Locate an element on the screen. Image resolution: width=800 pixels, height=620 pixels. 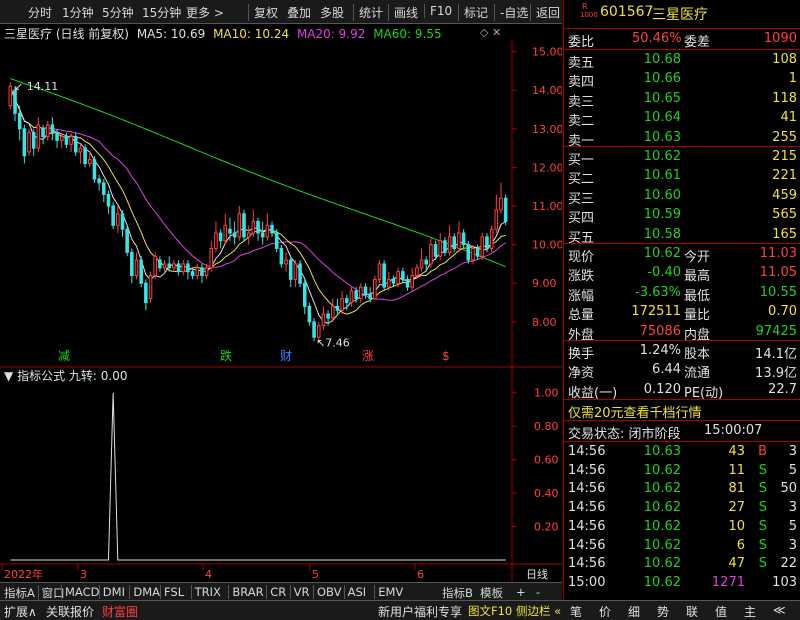
tool-more: 更多 > is located at coordinates (205, 12).